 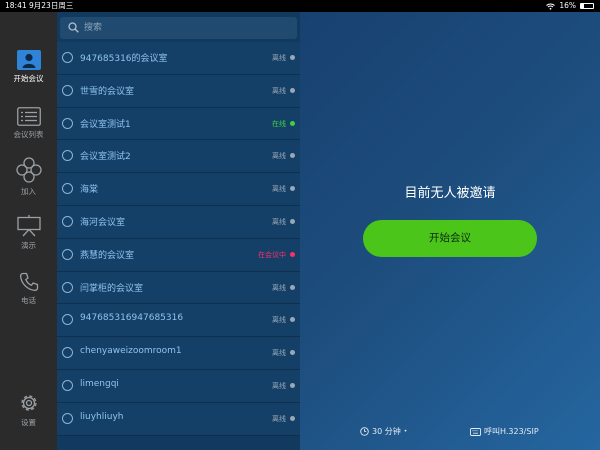 What do you see at coordinates (587, 6) in the screenshot?
I see `battery-icon` at bounding box center [587, 6].